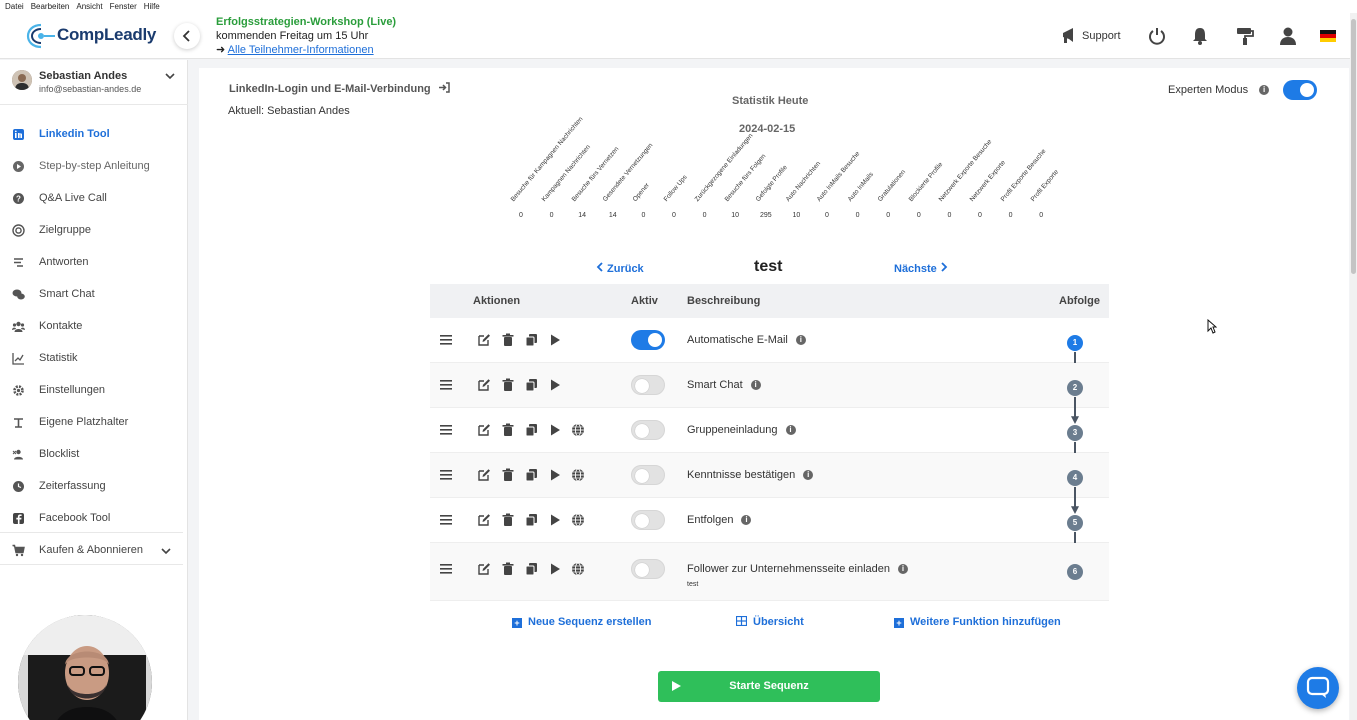  I want to click on stat-label: Gratulationen, so click(892, 185).